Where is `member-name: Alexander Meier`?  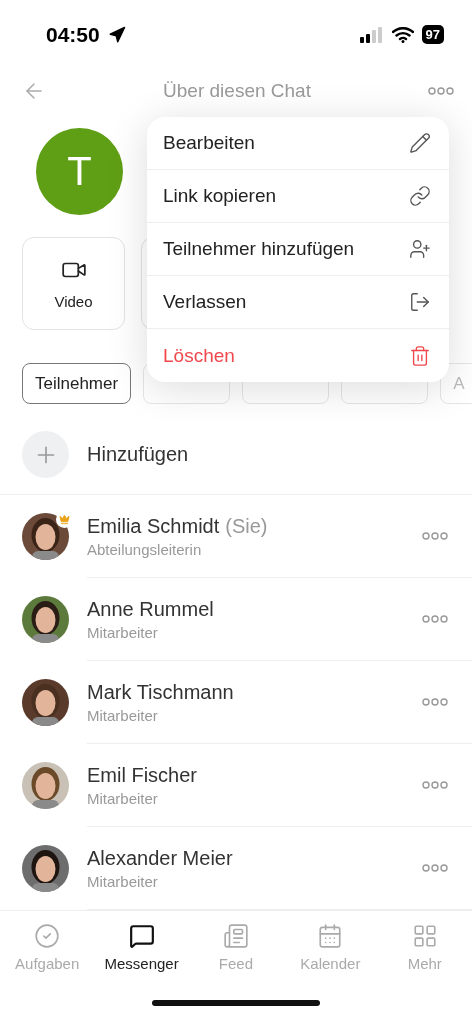 member-name: Alexander Meier is located at coordinates (160, 858).